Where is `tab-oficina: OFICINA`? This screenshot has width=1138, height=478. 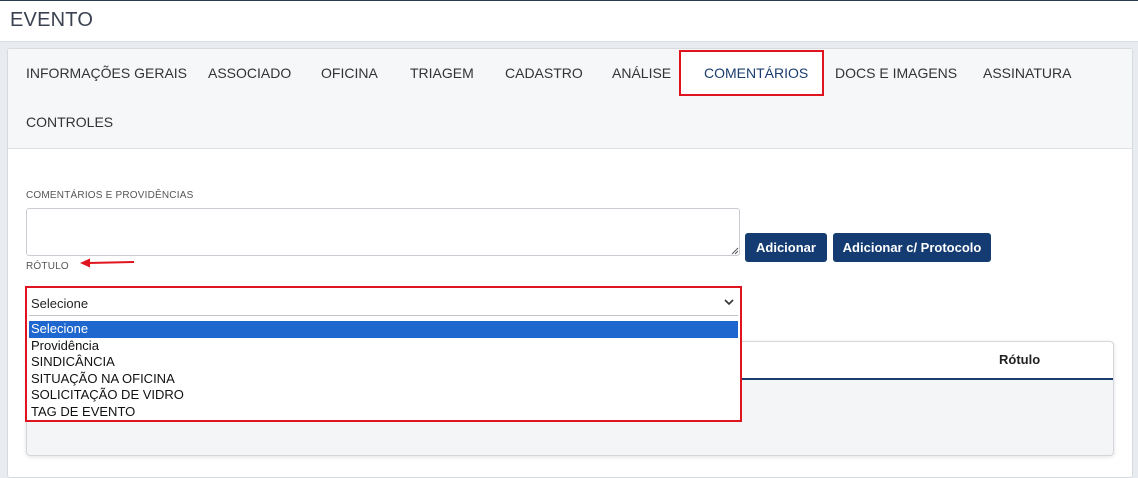 tab-oficina: OFICINA is located at coordinates (349, 73).